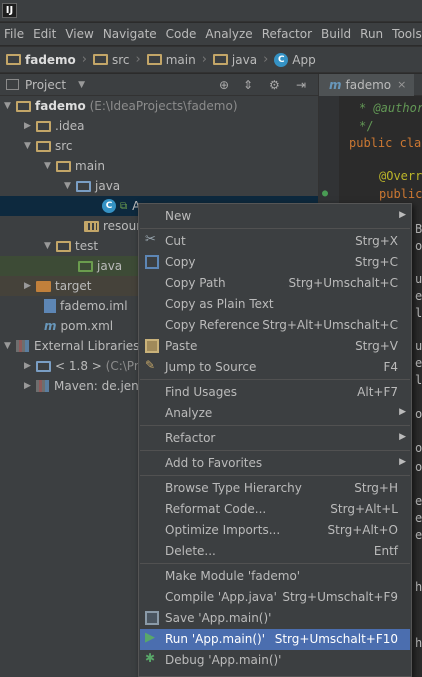  I want to click on tree-node-java: ▼ java, so click(159, 186).